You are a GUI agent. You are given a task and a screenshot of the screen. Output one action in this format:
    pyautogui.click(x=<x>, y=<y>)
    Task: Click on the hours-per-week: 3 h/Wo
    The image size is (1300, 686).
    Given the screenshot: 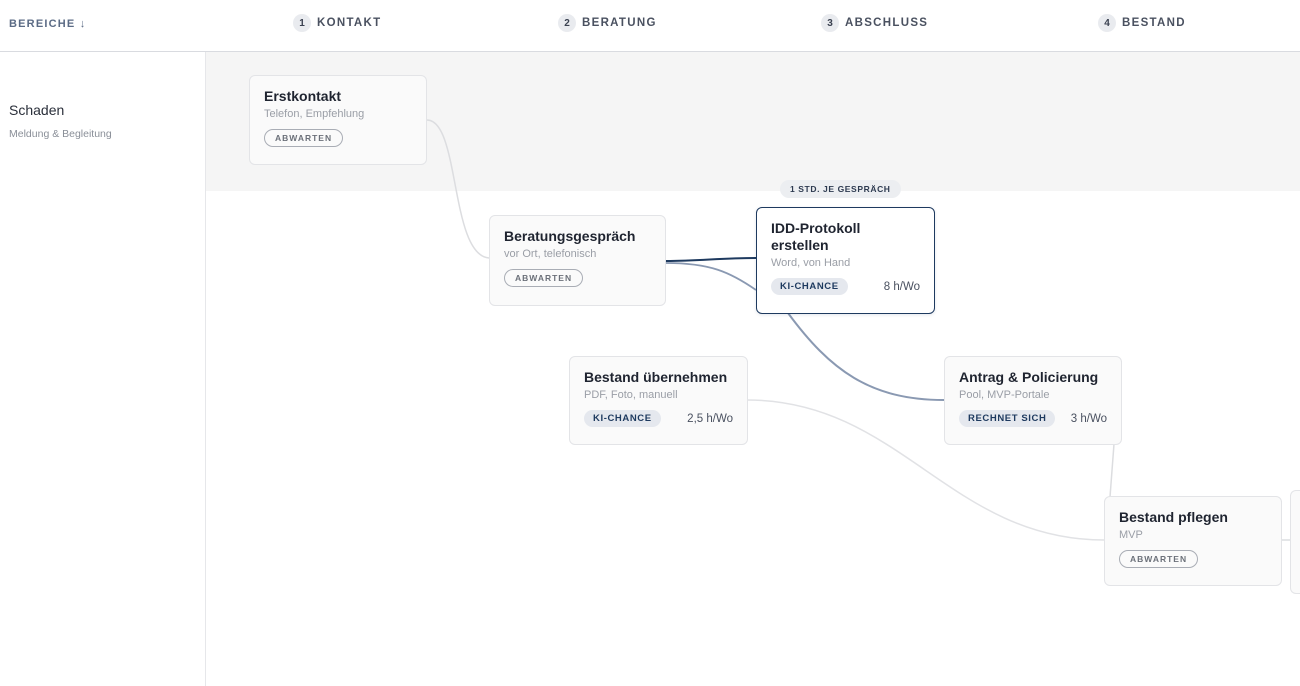 What is the action you would take?
    pyautogui.click(x=1088, y=418)
    